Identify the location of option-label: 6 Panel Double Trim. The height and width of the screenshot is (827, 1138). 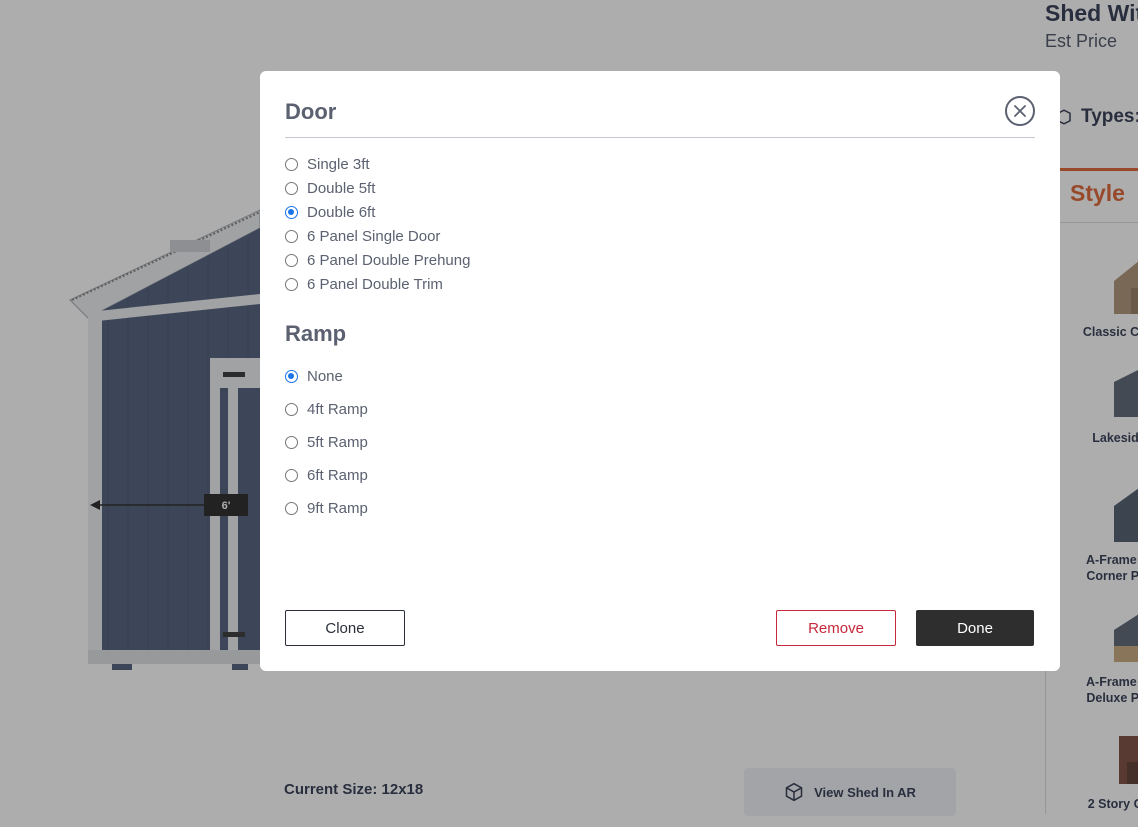
(375, 284).